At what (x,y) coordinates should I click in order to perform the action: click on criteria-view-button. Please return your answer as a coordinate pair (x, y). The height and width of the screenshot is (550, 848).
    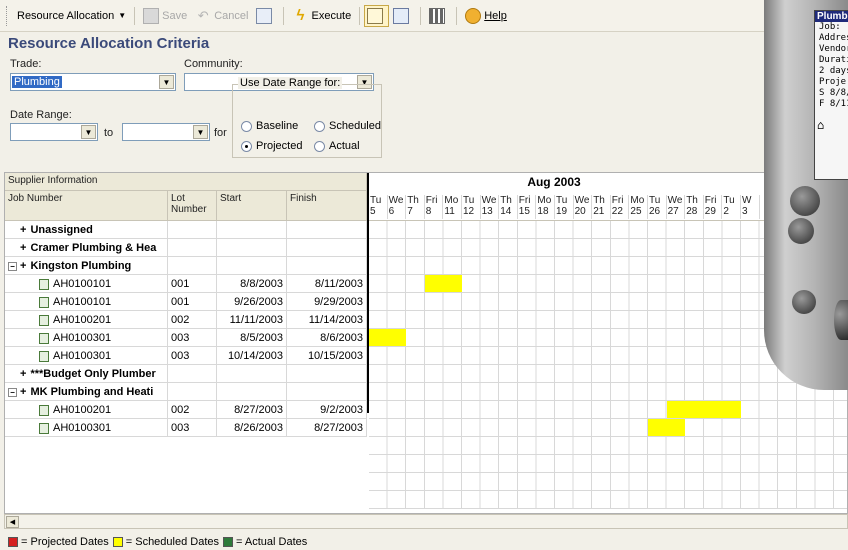
    Looking at the image, I should click on (377, 15).